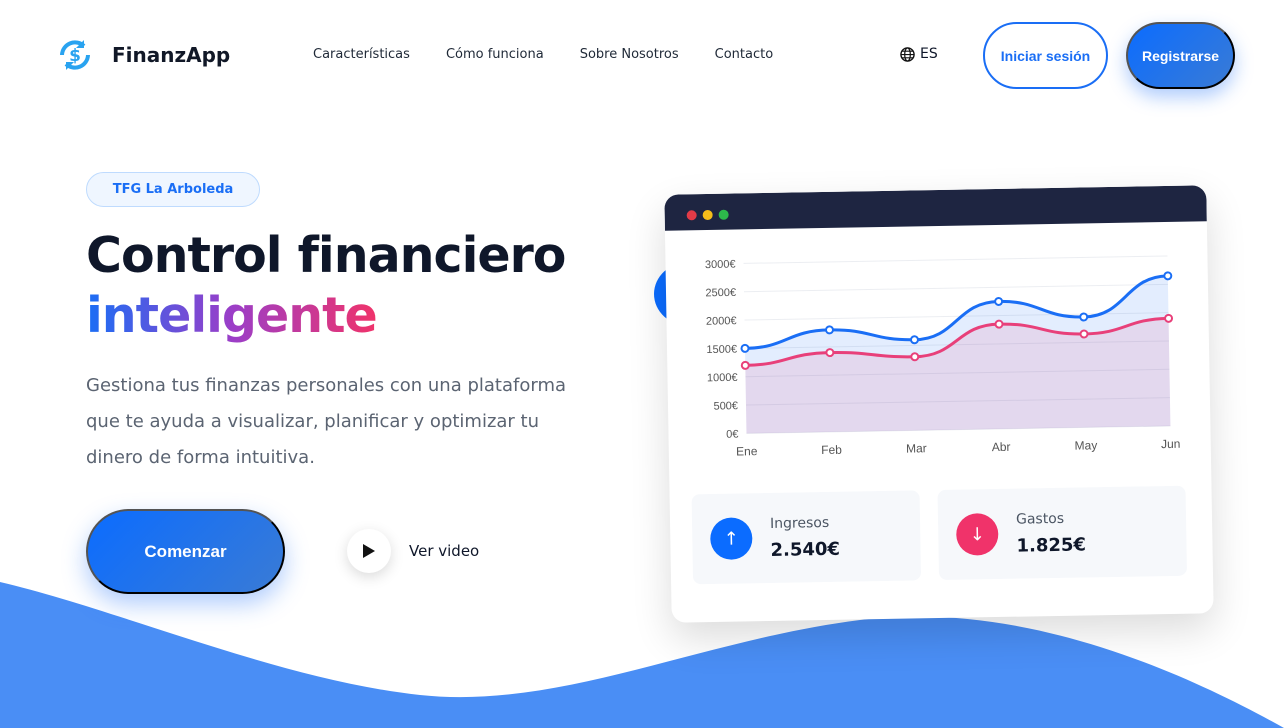  Describe the element at coordinates (732, 435) in the screenshot. I see `y-tick-label: 0€` at that location.